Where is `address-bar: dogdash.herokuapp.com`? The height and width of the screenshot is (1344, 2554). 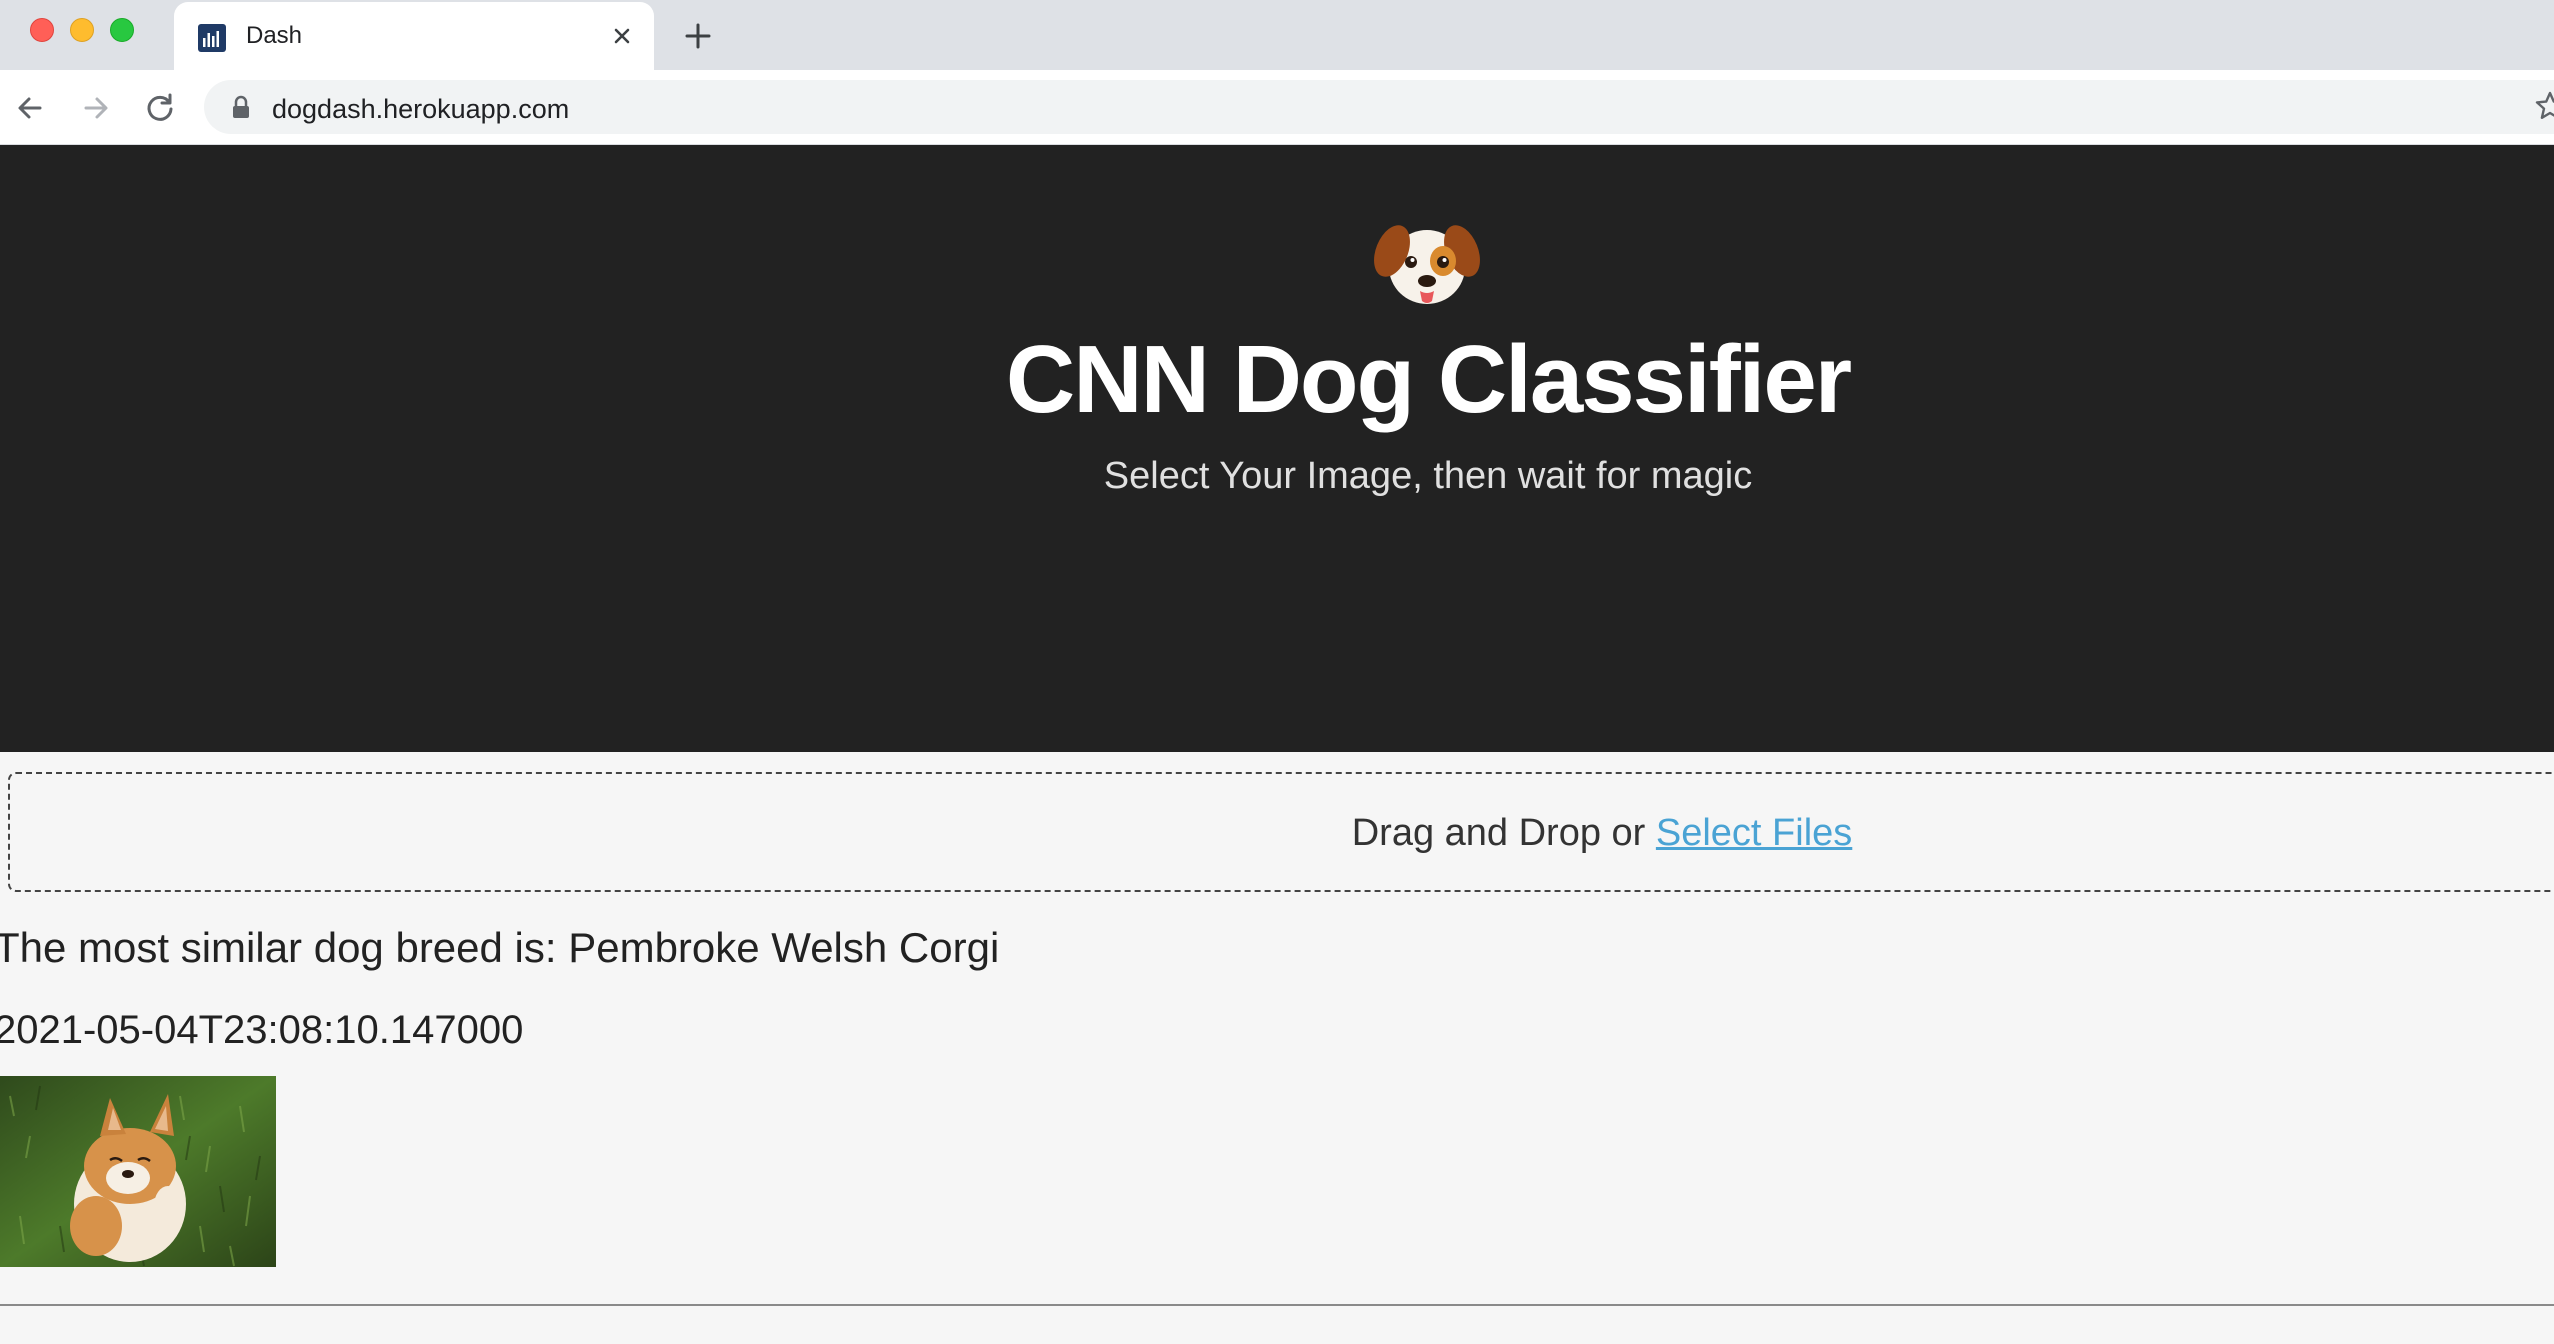
address-bar: dogdash.herokuapp.com is located at coordinates (1379, 107).